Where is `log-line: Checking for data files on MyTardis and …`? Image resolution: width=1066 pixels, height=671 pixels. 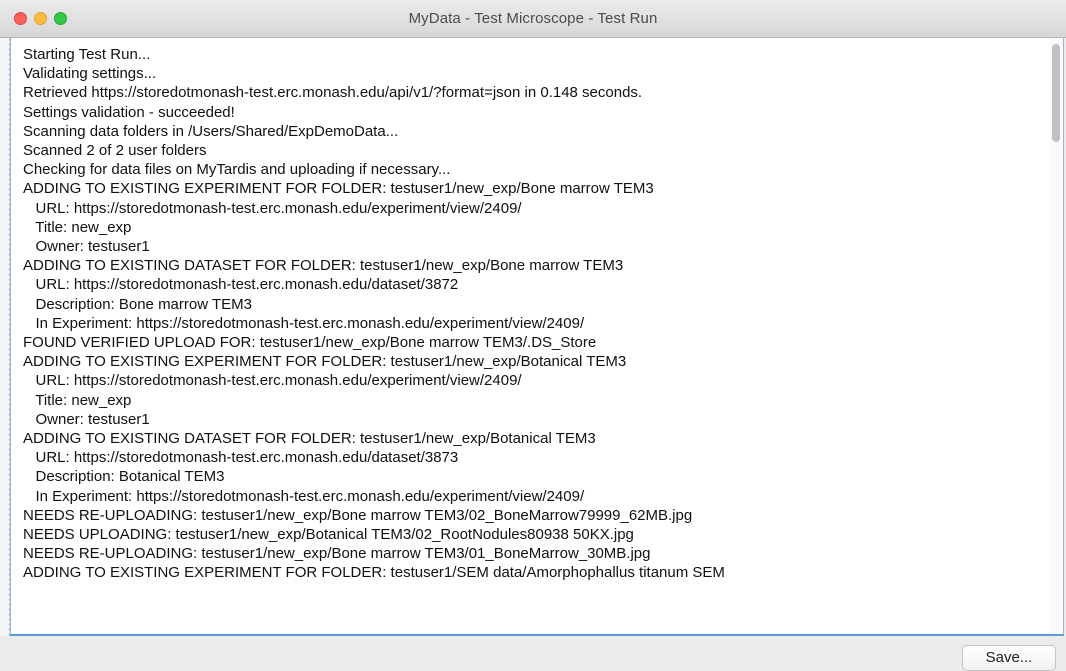
log-line: Checking for data files on MyTardis and … is located at coordinates (237, 170).